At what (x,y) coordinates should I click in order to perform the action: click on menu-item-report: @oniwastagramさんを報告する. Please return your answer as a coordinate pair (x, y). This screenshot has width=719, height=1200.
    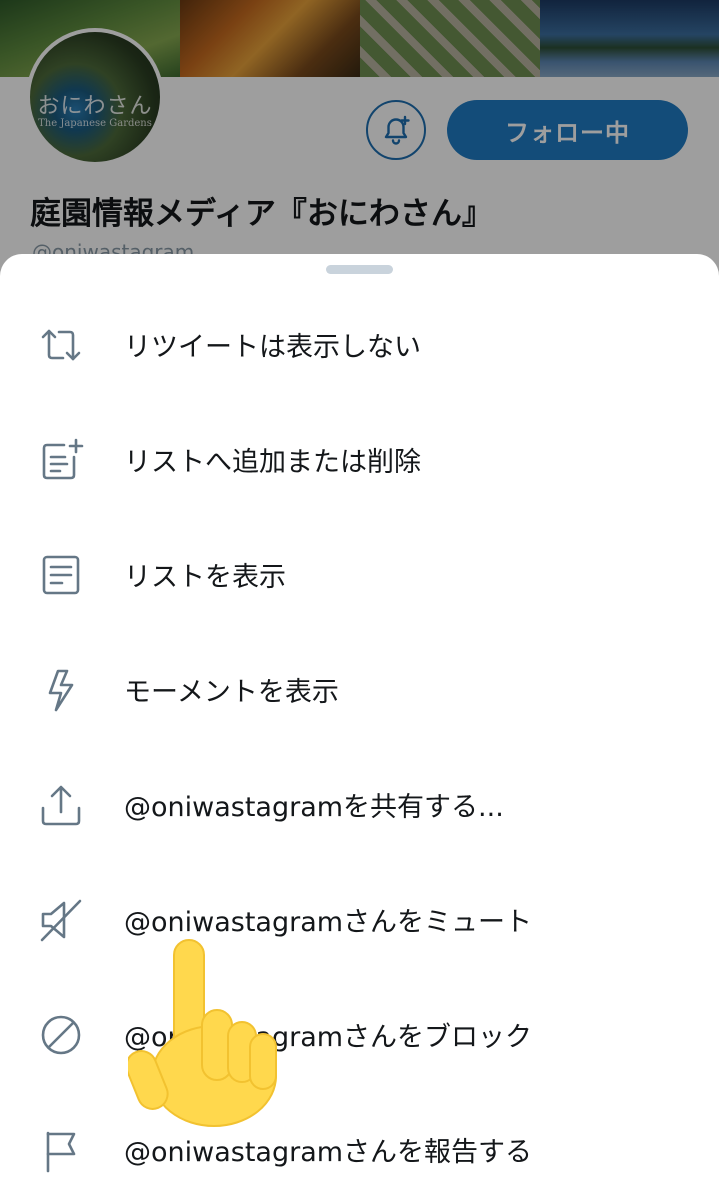
    Looking at the image, I should click on (359, 1146).